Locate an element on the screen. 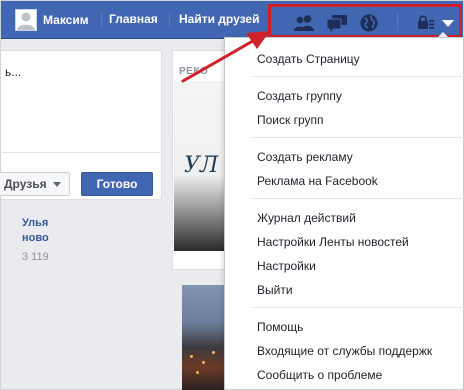 This screenshot has height=390, width=464. photo-thumbnail is located at coordinates (203, 337).